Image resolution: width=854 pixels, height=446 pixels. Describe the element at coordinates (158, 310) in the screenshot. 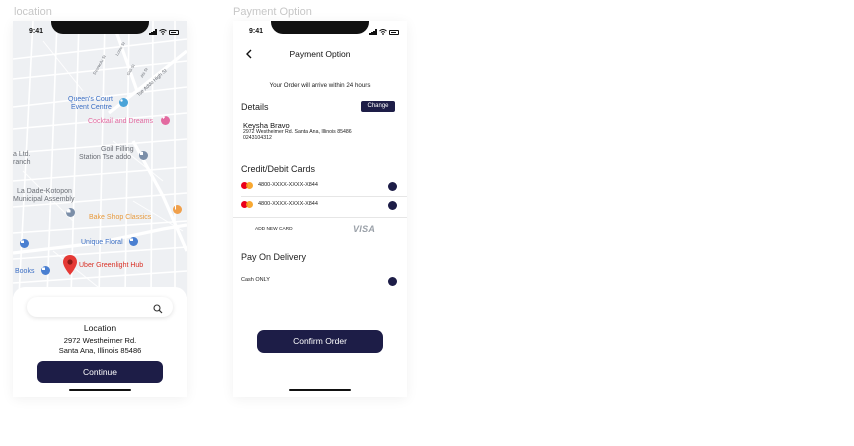

I see `search-icon` at that location.